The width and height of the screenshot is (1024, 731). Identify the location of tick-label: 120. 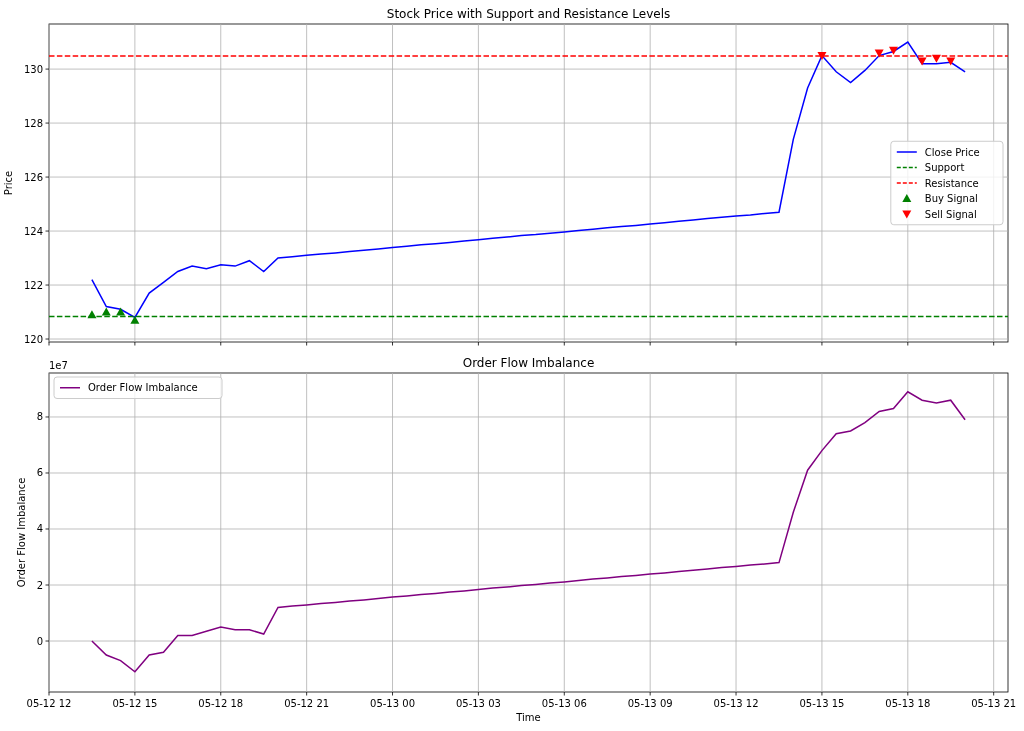
(33, 339).